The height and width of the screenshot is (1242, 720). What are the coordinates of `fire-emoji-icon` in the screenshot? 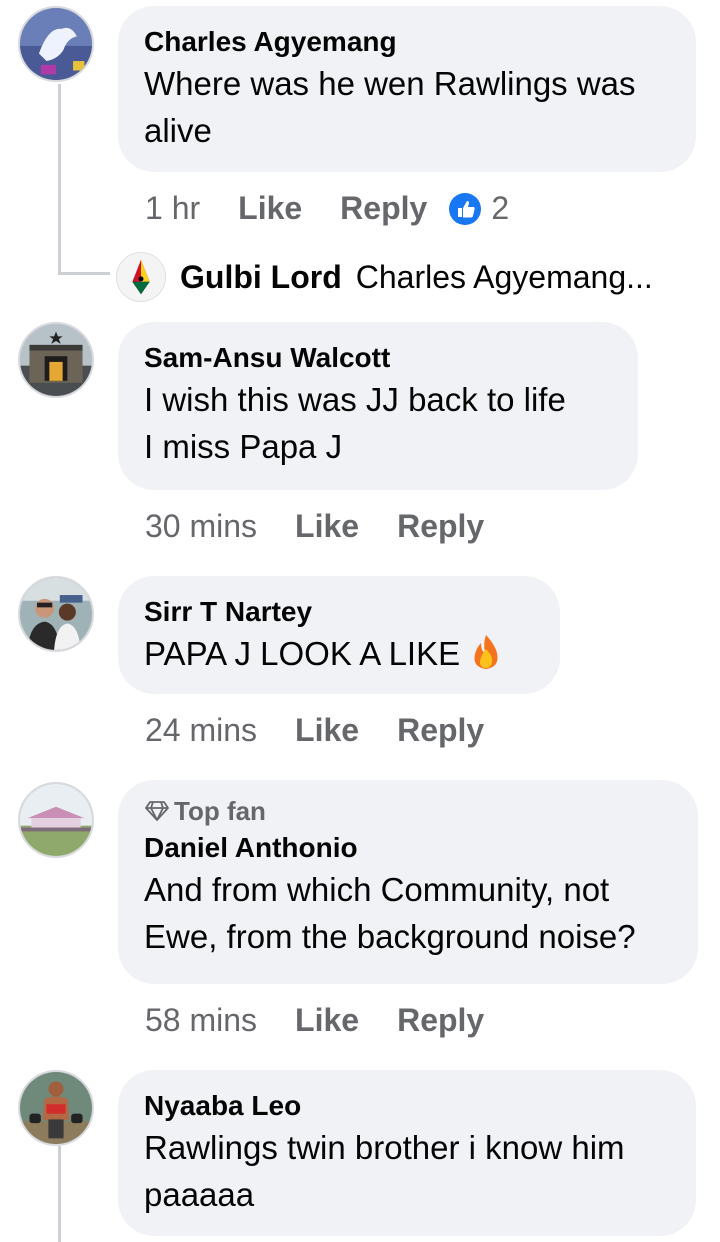 It's located at (486, 652).